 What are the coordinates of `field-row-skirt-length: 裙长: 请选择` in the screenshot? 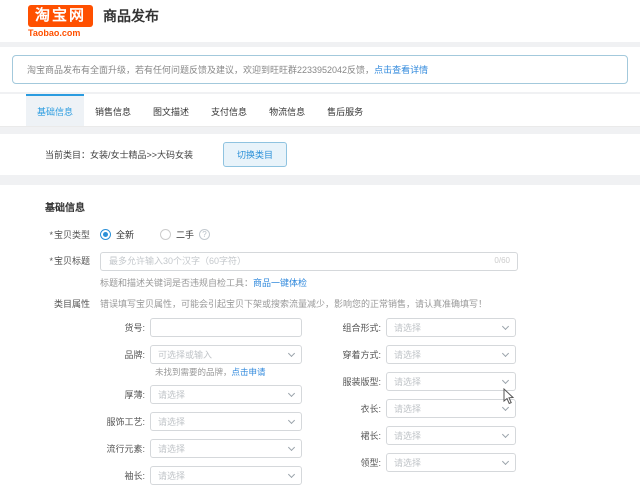 It's located at (409, 435).